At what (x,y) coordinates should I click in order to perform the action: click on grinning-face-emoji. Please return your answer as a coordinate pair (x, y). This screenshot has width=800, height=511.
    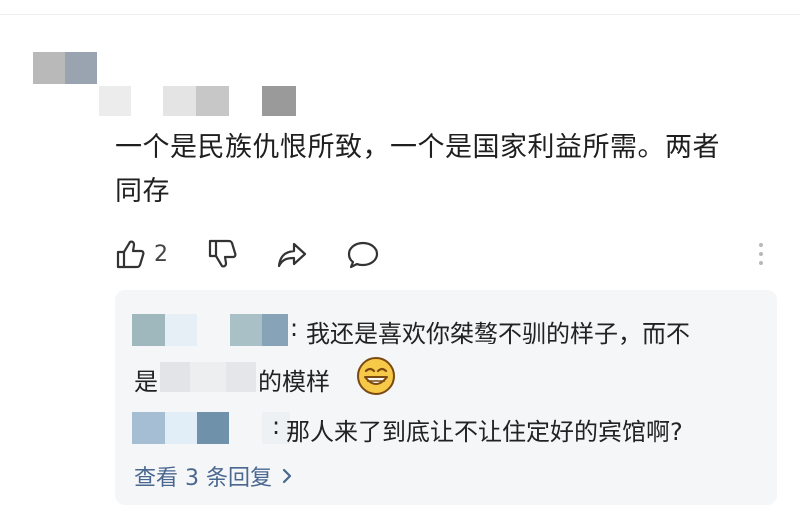
    Looking at the image, I should click on (376, 378).